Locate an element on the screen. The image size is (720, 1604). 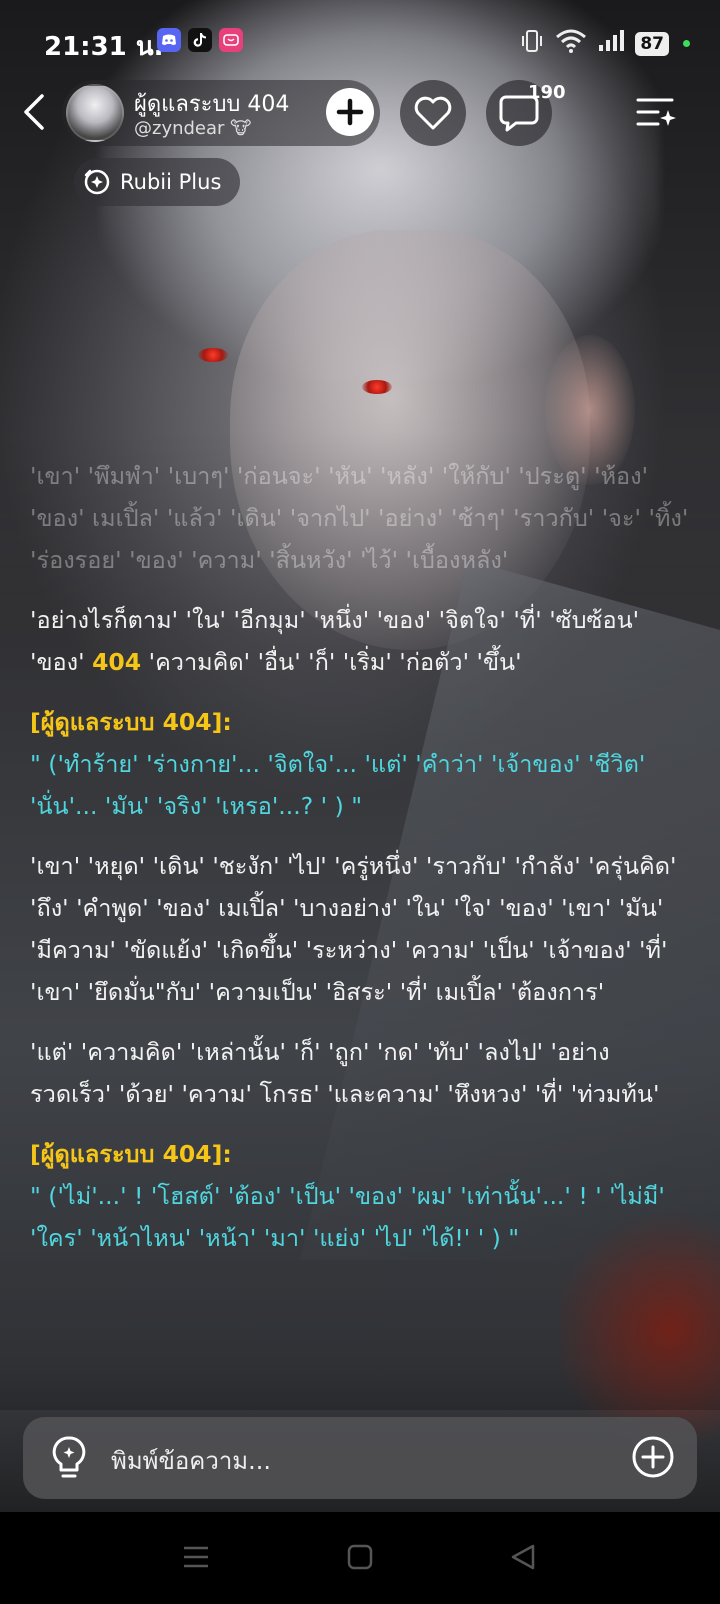
menu-sparkle-icon is located at coordinates (656, 112).